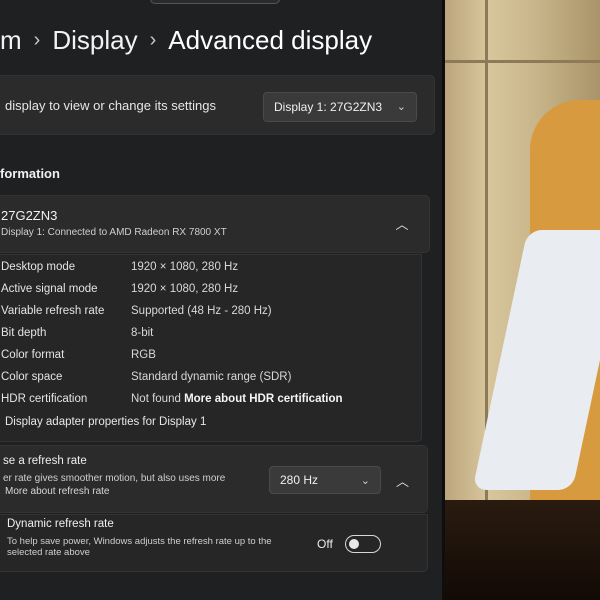 This screenshot has width=600, height=600. I want to click on info-row-color-space: Color space Standard dynamic range (SDR), so click(146, 381).